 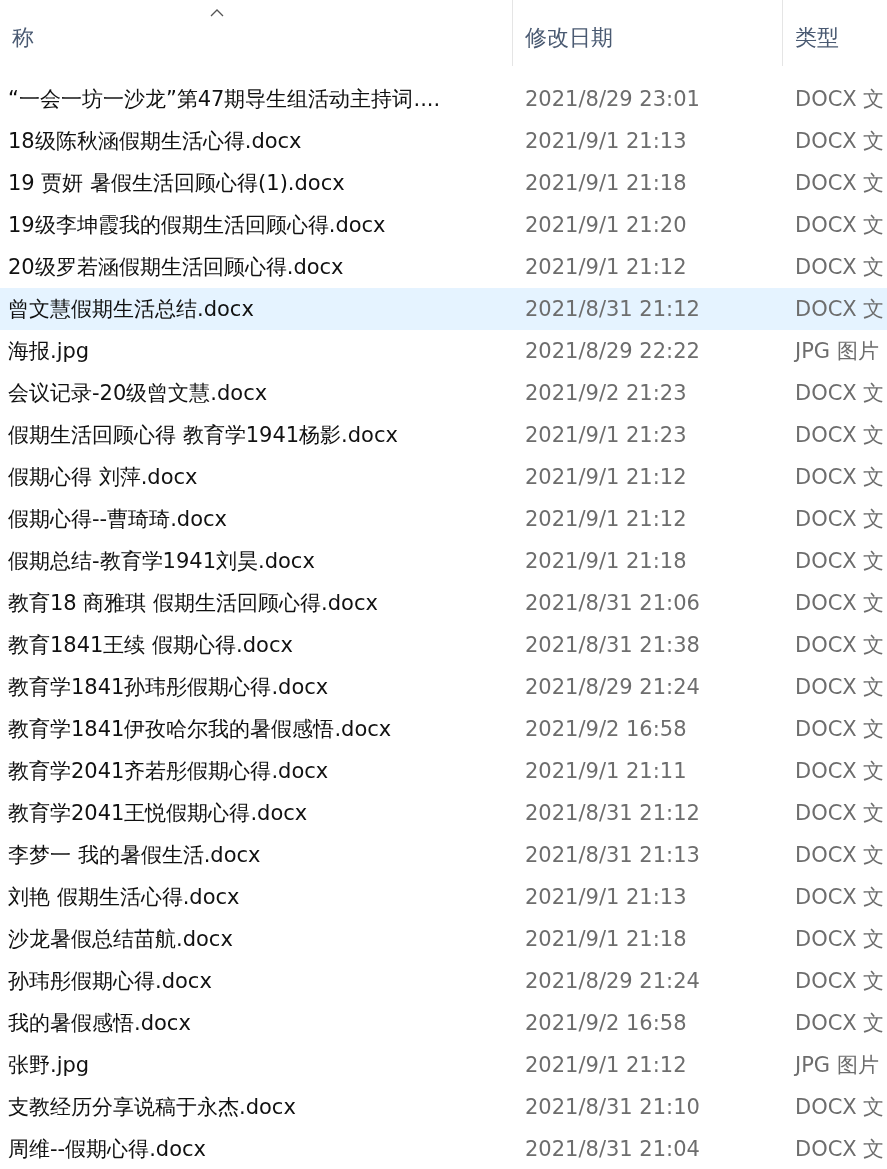 I want to click on file-name: 我的暑假感悟.docx, so click(x=99, y=1023).